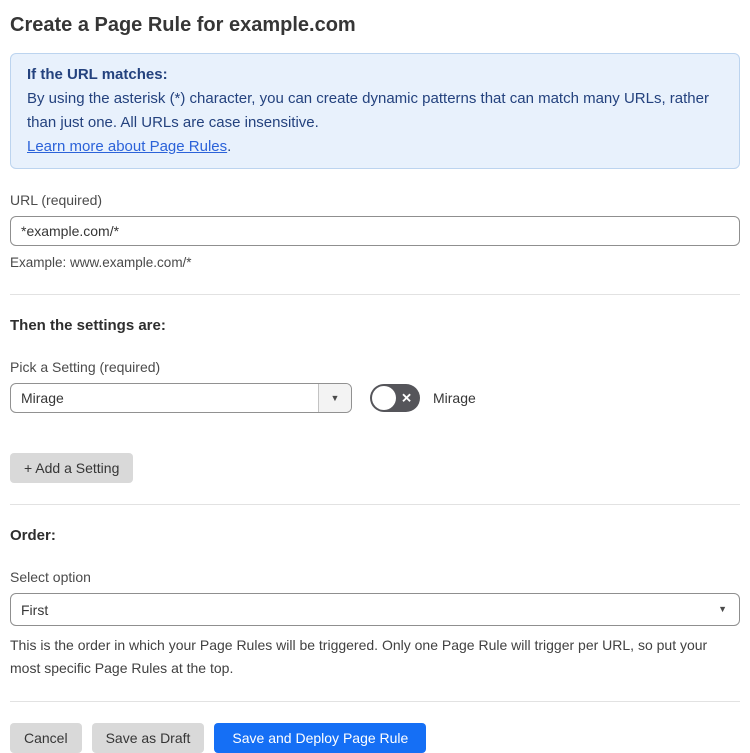 This screenshot has height=753, width=750. I want to click on setting-dropdown-value: Mirage, so click(42, 398).